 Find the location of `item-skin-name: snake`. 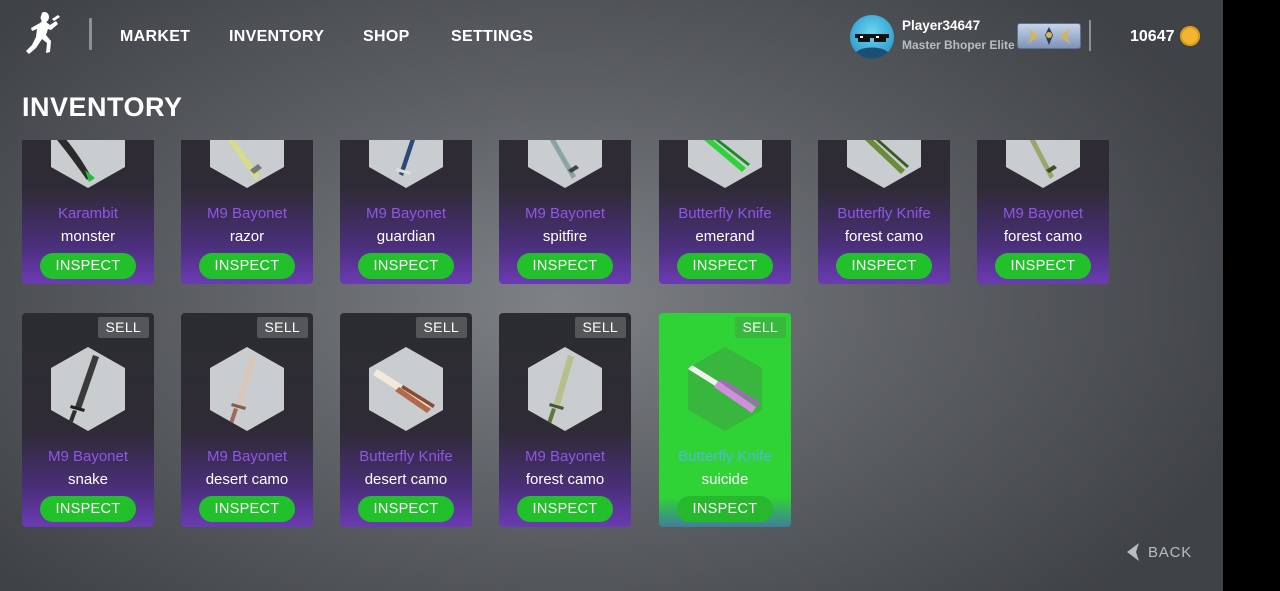

item-skin-name: snake is located at coordinates (88, 479).